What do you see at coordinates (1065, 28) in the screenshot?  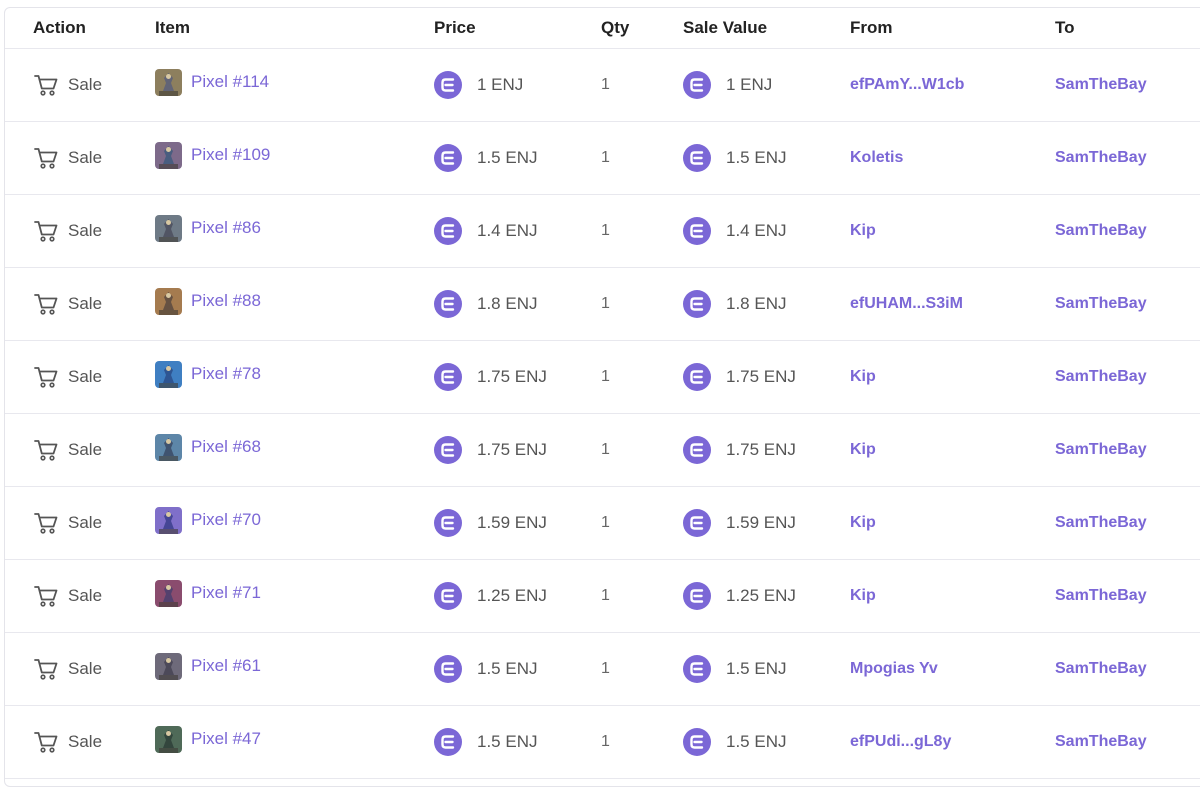 I see `header-to: To` at bounding box center [1065, 28].